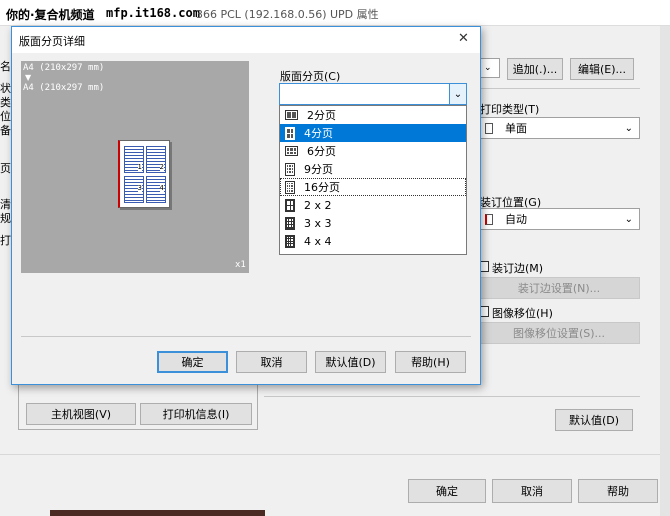 The image size is (670, 516). What do you see at coordinates (510, 109) in the screenshot?
I see `print-type-label: 打印类型(T)` at bounding box center [510, 109].